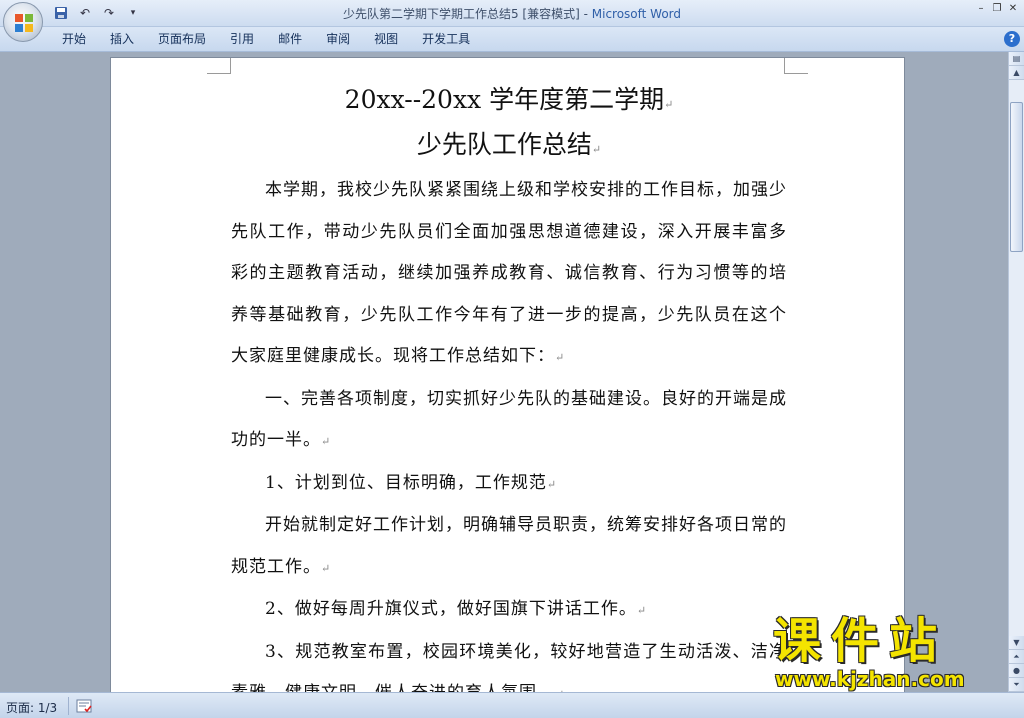  Describe the element at coordinates (467, 14) in the screenshot. I see `document-title: 少先队第二学期下学期工作总结5 [兼容模式] -` at that location.